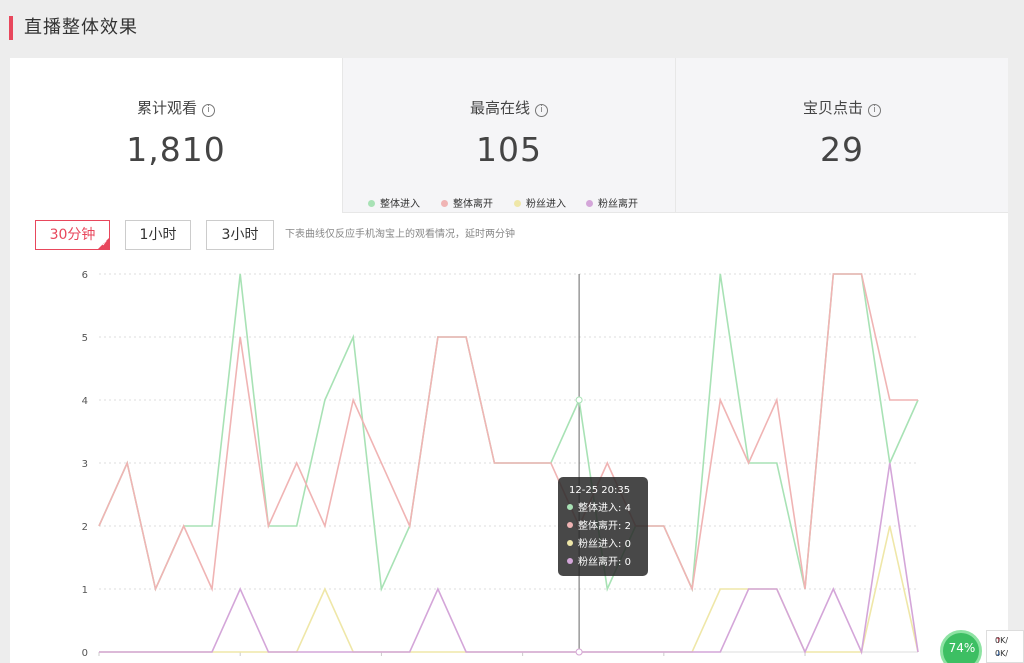 This screenshot has height=663, width=1024. What do you see at coordinates (85, 275) in the screenshot?
I see `y-tick-label: 6` at bounding box center [85, 275].